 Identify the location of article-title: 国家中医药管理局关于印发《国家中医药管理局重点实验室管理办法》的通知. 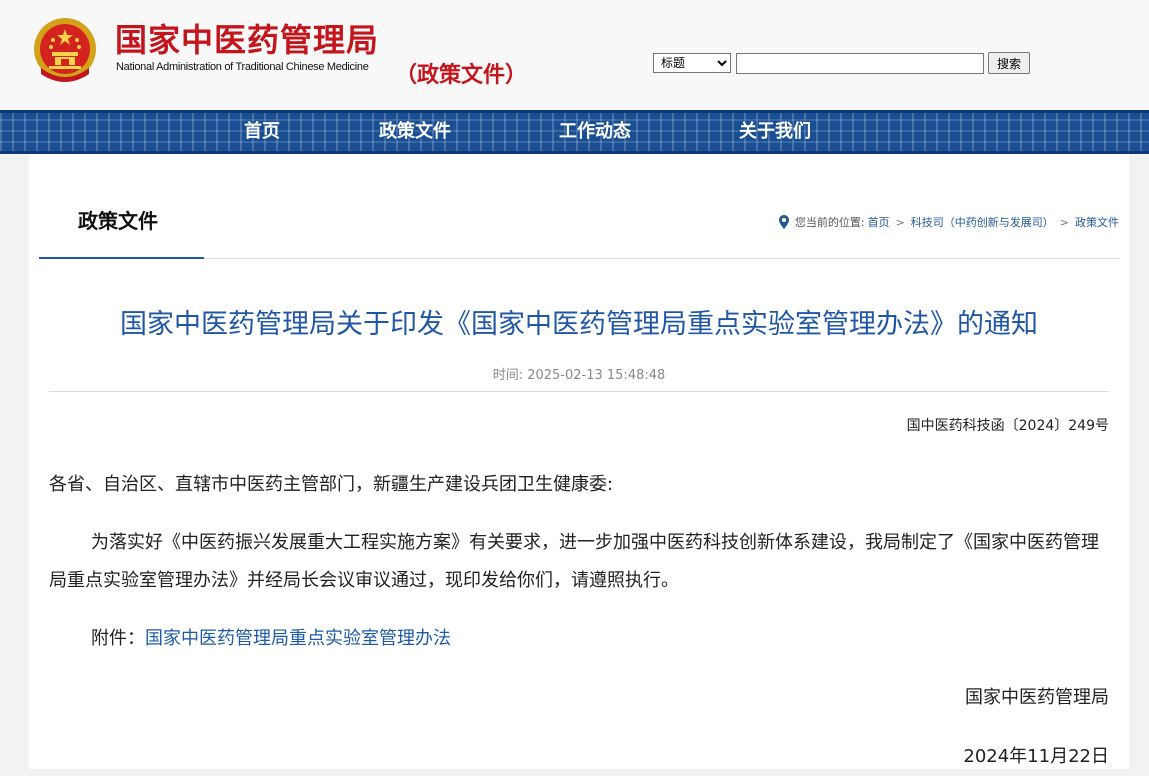
(579, 324).